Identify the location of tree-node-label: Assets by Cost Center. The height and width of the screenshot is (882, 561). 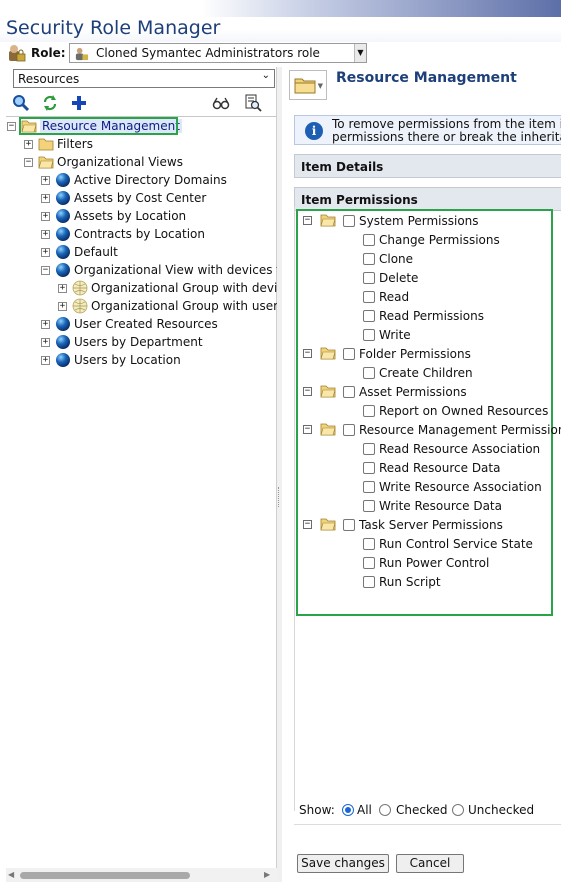
(140, 198).